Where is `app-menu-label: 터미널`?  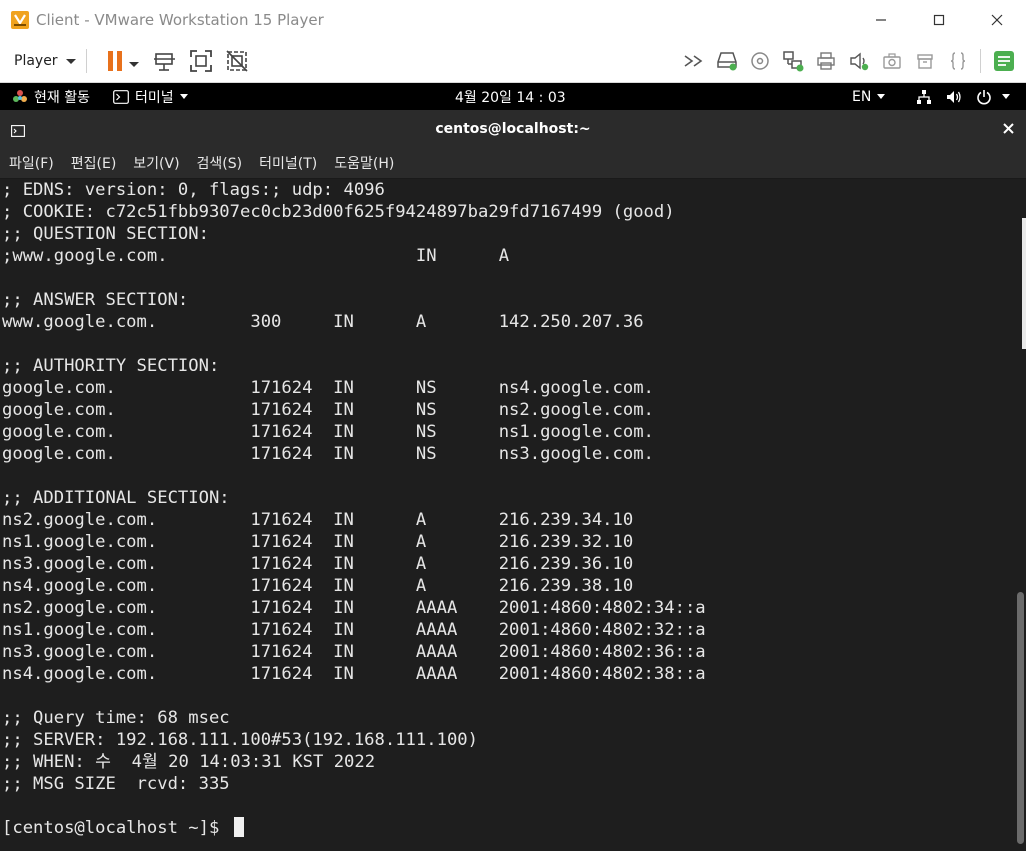 app-menu-label: 터미널 is located at coordinates (154, 97).